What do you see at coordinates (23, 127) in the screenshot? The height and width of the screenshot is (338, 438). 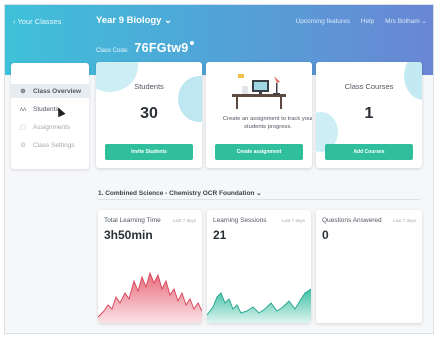 I see `document-icon: ▢` at bounding box center [23, 127].